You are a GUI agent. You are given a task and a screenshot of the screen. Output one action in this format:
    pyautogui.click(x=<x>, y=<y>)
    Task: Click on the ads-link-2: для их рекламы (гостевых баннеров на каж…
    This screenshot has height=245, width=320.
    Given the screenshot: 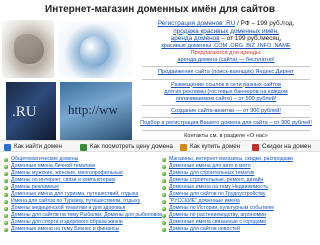 What is the action you would take?
    pyautogui.click(x=226, y=92)
    